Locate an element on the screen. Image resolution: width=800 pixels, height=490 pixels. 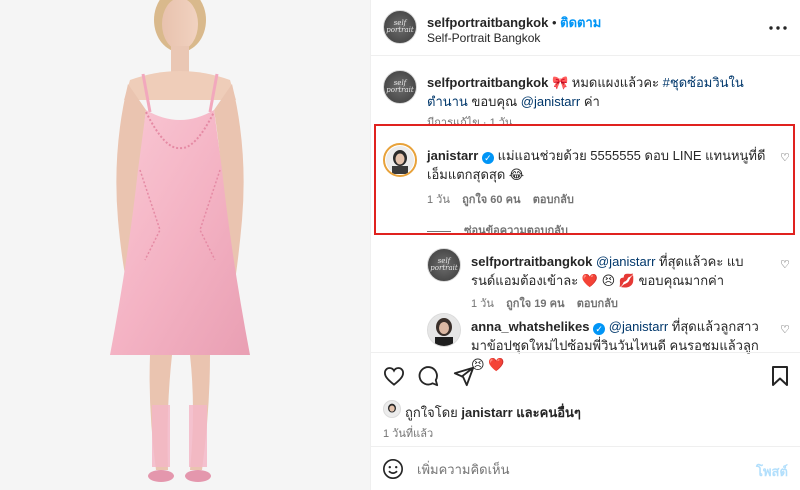
liker-avatar is located at coordinates (392, 409).